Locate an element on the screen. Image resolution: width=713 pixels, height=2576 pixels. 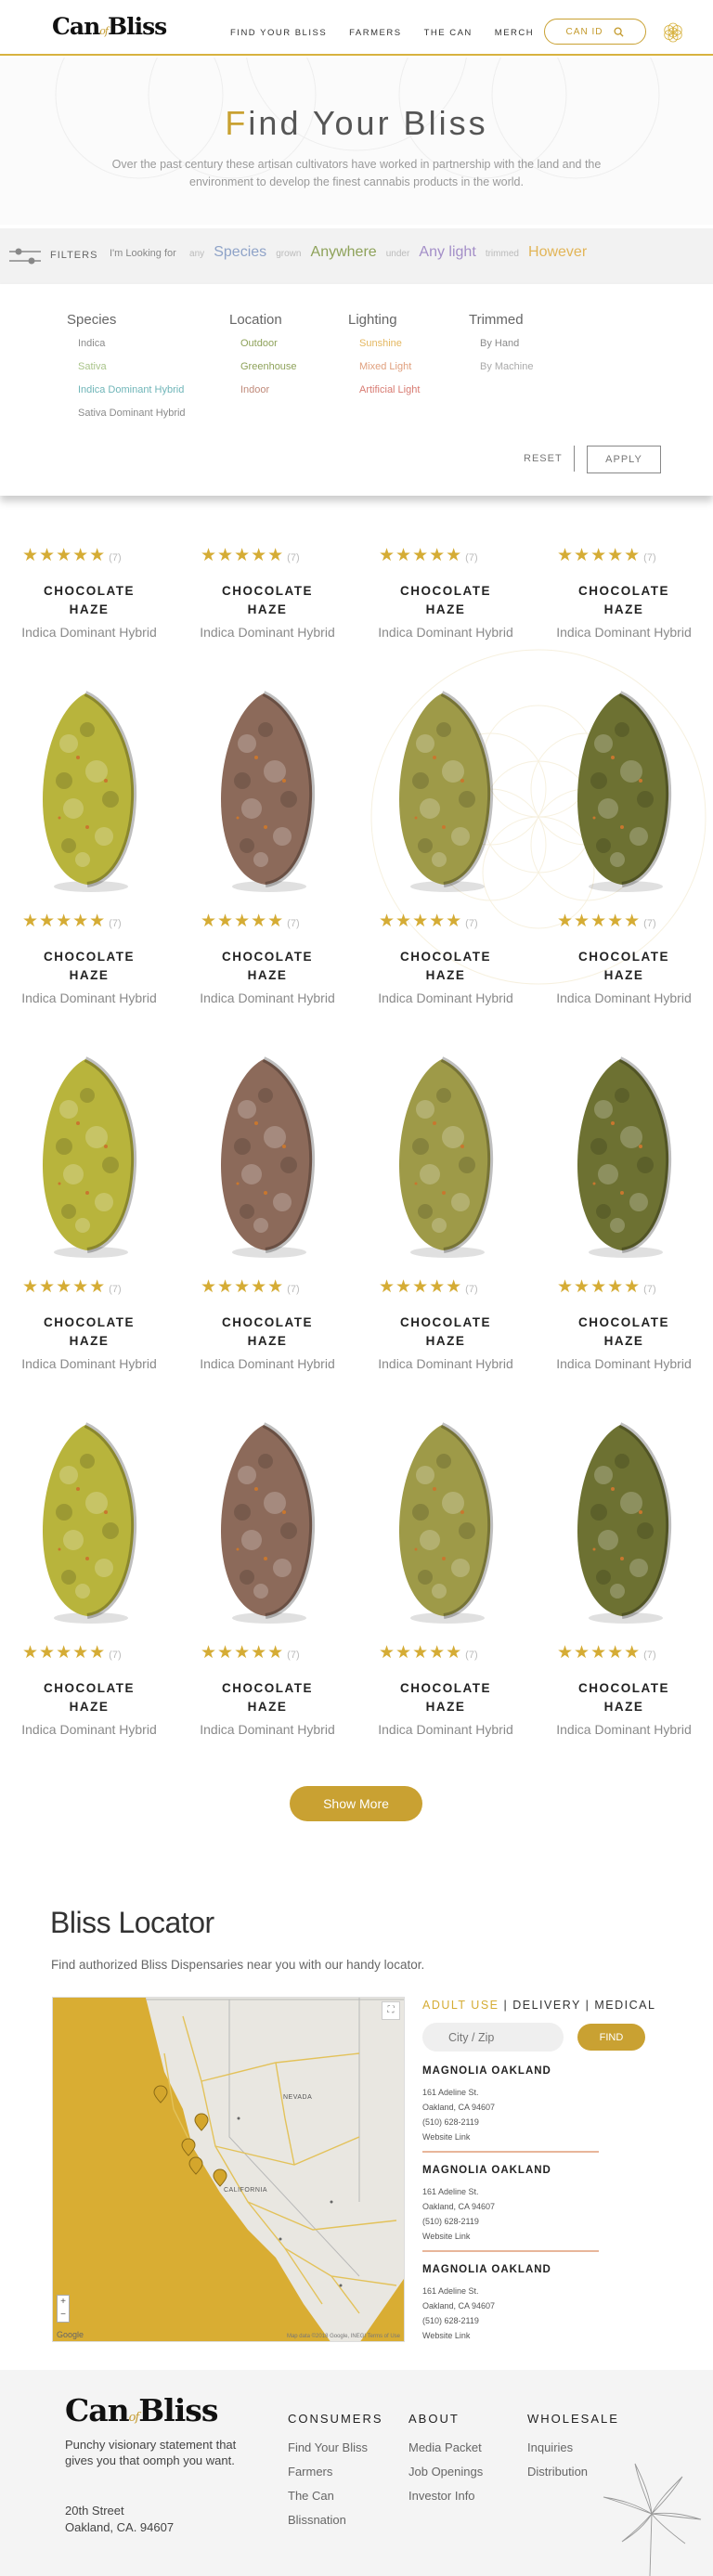
zoom-in-button: + is located at coordinates (63, 2302).